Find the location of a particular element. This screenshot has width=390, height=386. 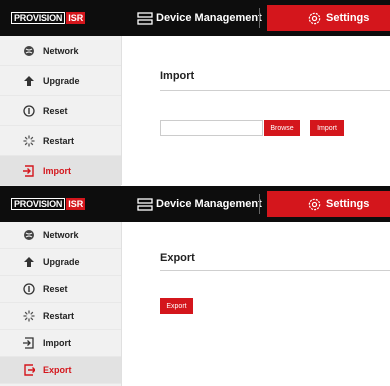

sidebar-item-export: Export is located at coordinates (60, 370).